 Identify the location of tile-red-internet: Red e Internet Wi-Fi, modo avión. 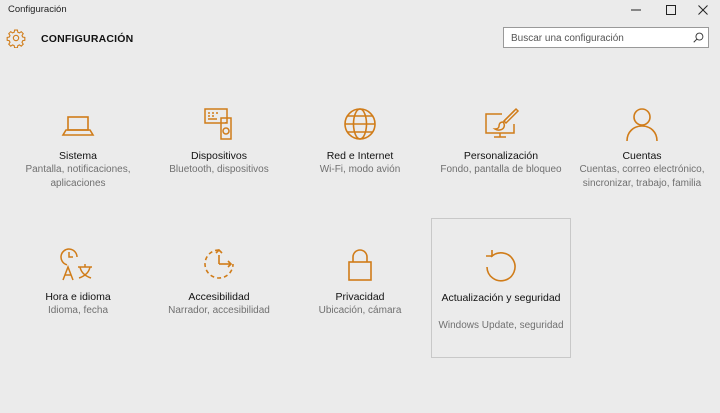
(360, 164).